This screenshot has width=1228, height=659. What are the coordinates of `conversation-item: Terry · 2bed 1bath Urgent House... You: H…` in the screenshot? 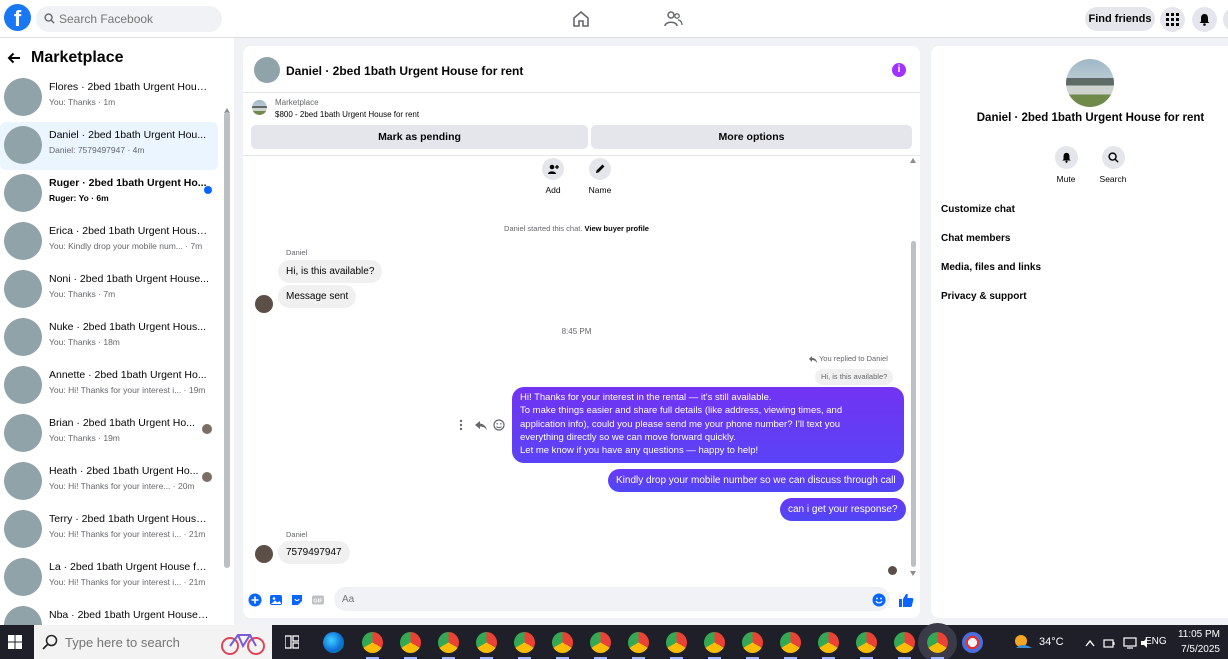 It's located at (109, 530).